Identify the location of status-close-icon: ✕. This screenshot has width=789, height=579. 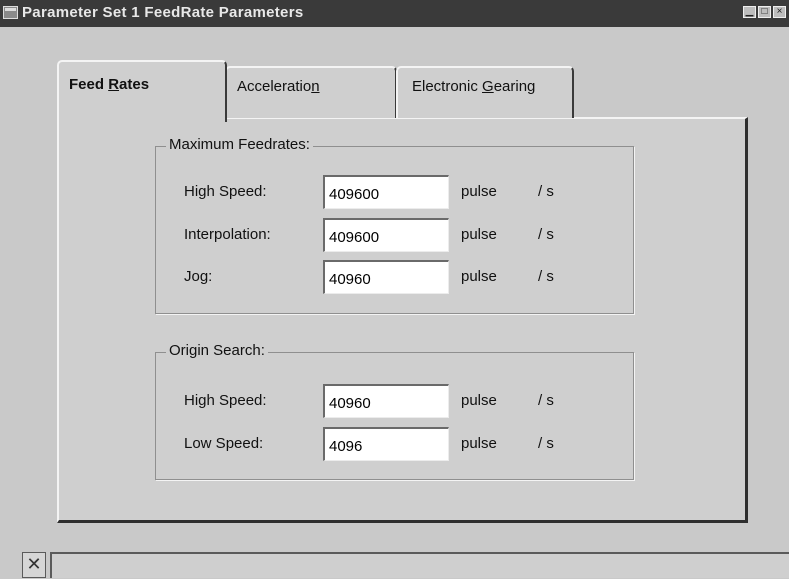
(34, 565).